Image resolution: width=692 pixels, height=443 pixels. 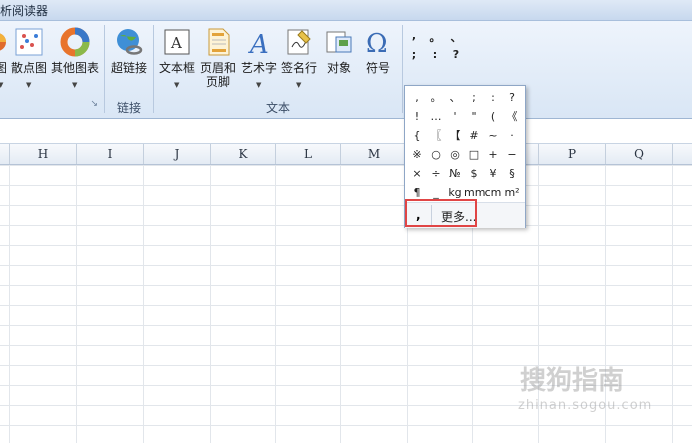 I want to click on wordart-icon: A, so click(x=258, y=43).